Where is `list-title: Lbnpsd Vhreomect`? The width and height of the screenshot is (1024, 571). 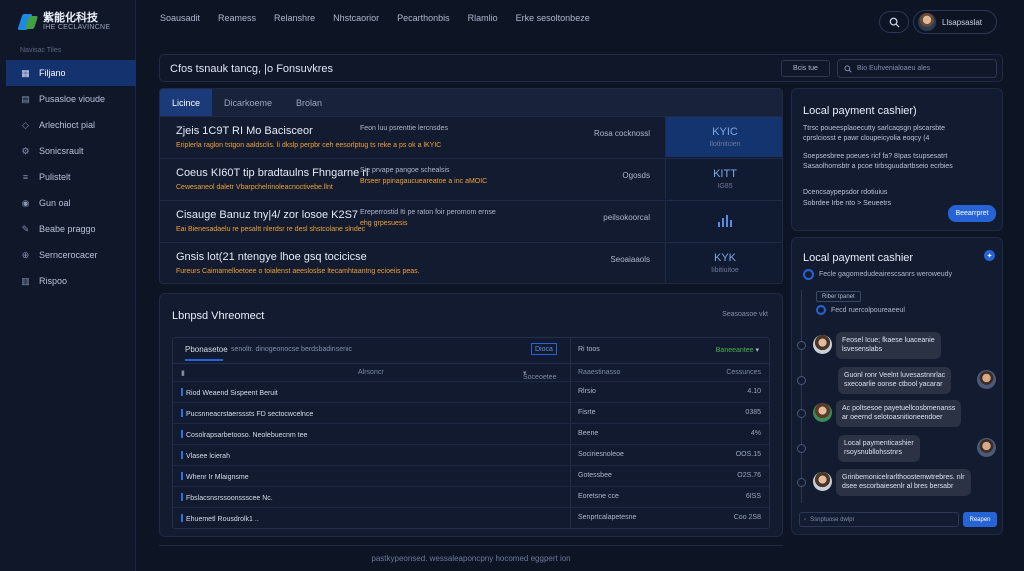
list-title: Lbnpsd Vhreomect is located at coordinates (218, 316).